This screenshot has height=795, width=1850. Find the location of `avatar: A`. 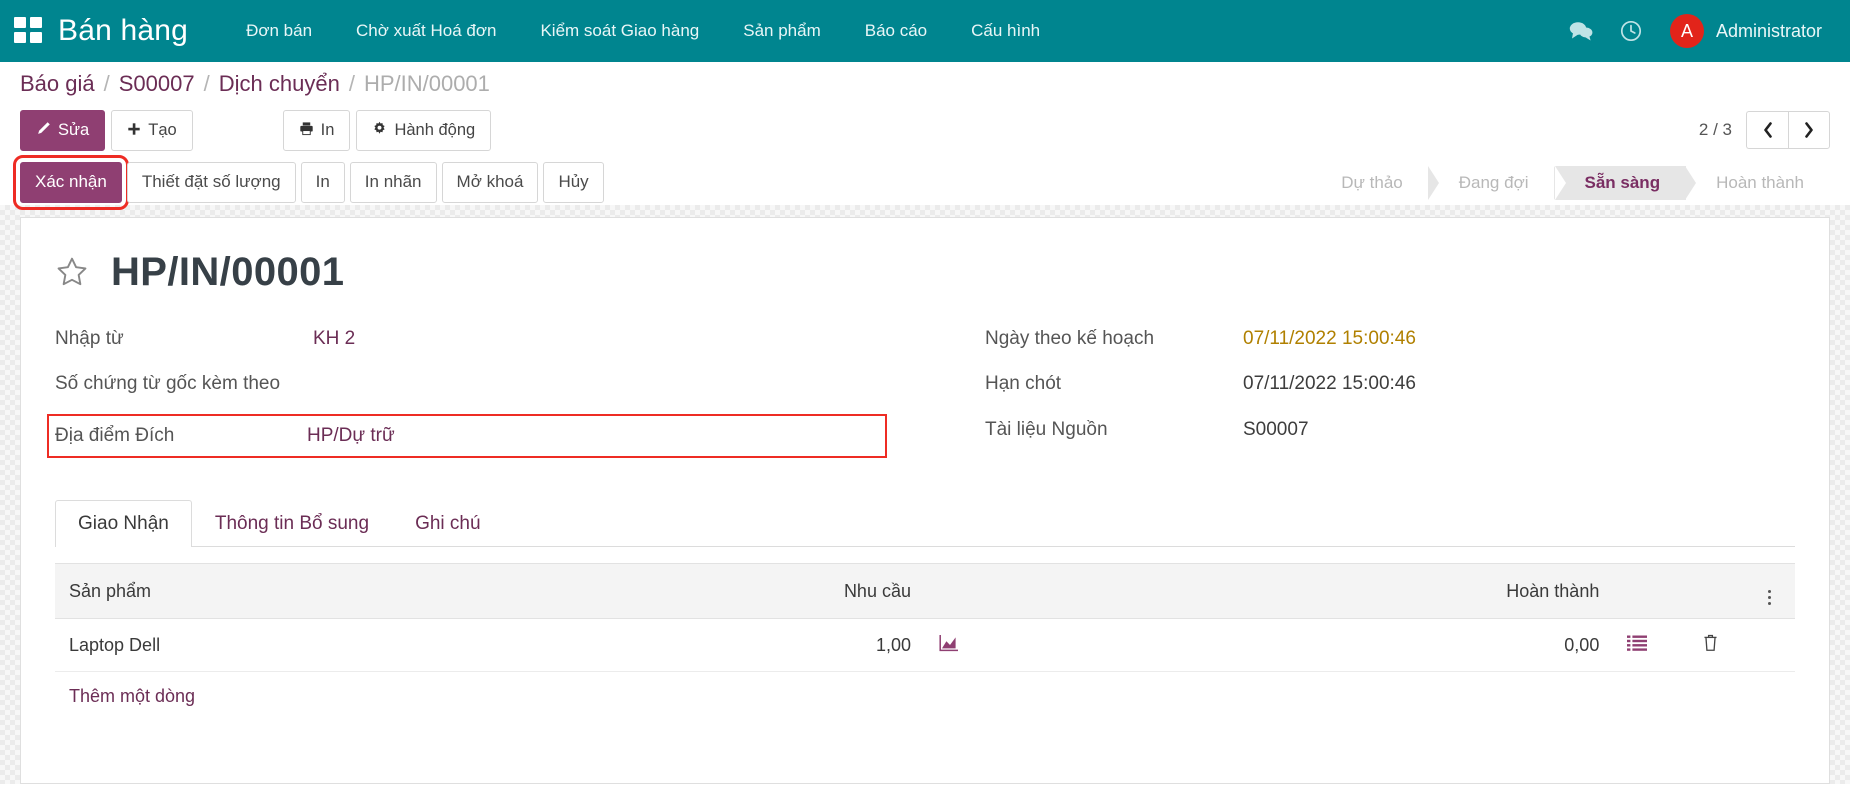

avatar: A is located at coordinates (1686, 31).